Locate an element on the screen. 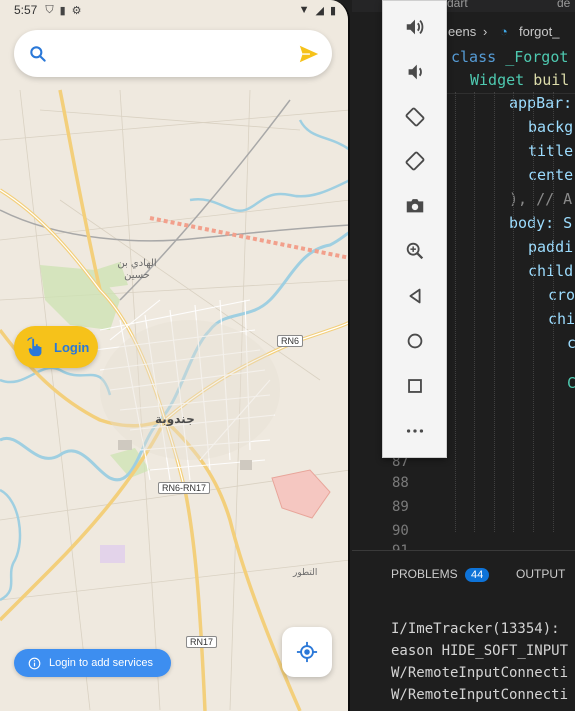 The height and width of the screenshot is (711, 575). screenshot-button is located at coordinates (415, 206).